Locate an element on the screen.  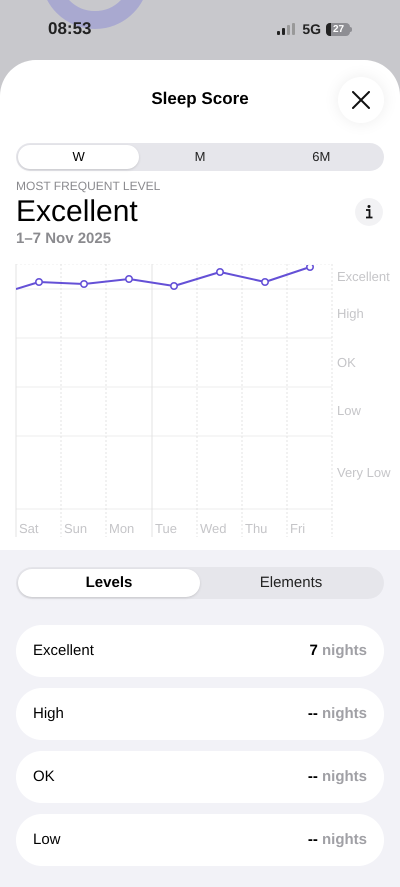
summary-value: Excellent is located at coordinates (77, 212).